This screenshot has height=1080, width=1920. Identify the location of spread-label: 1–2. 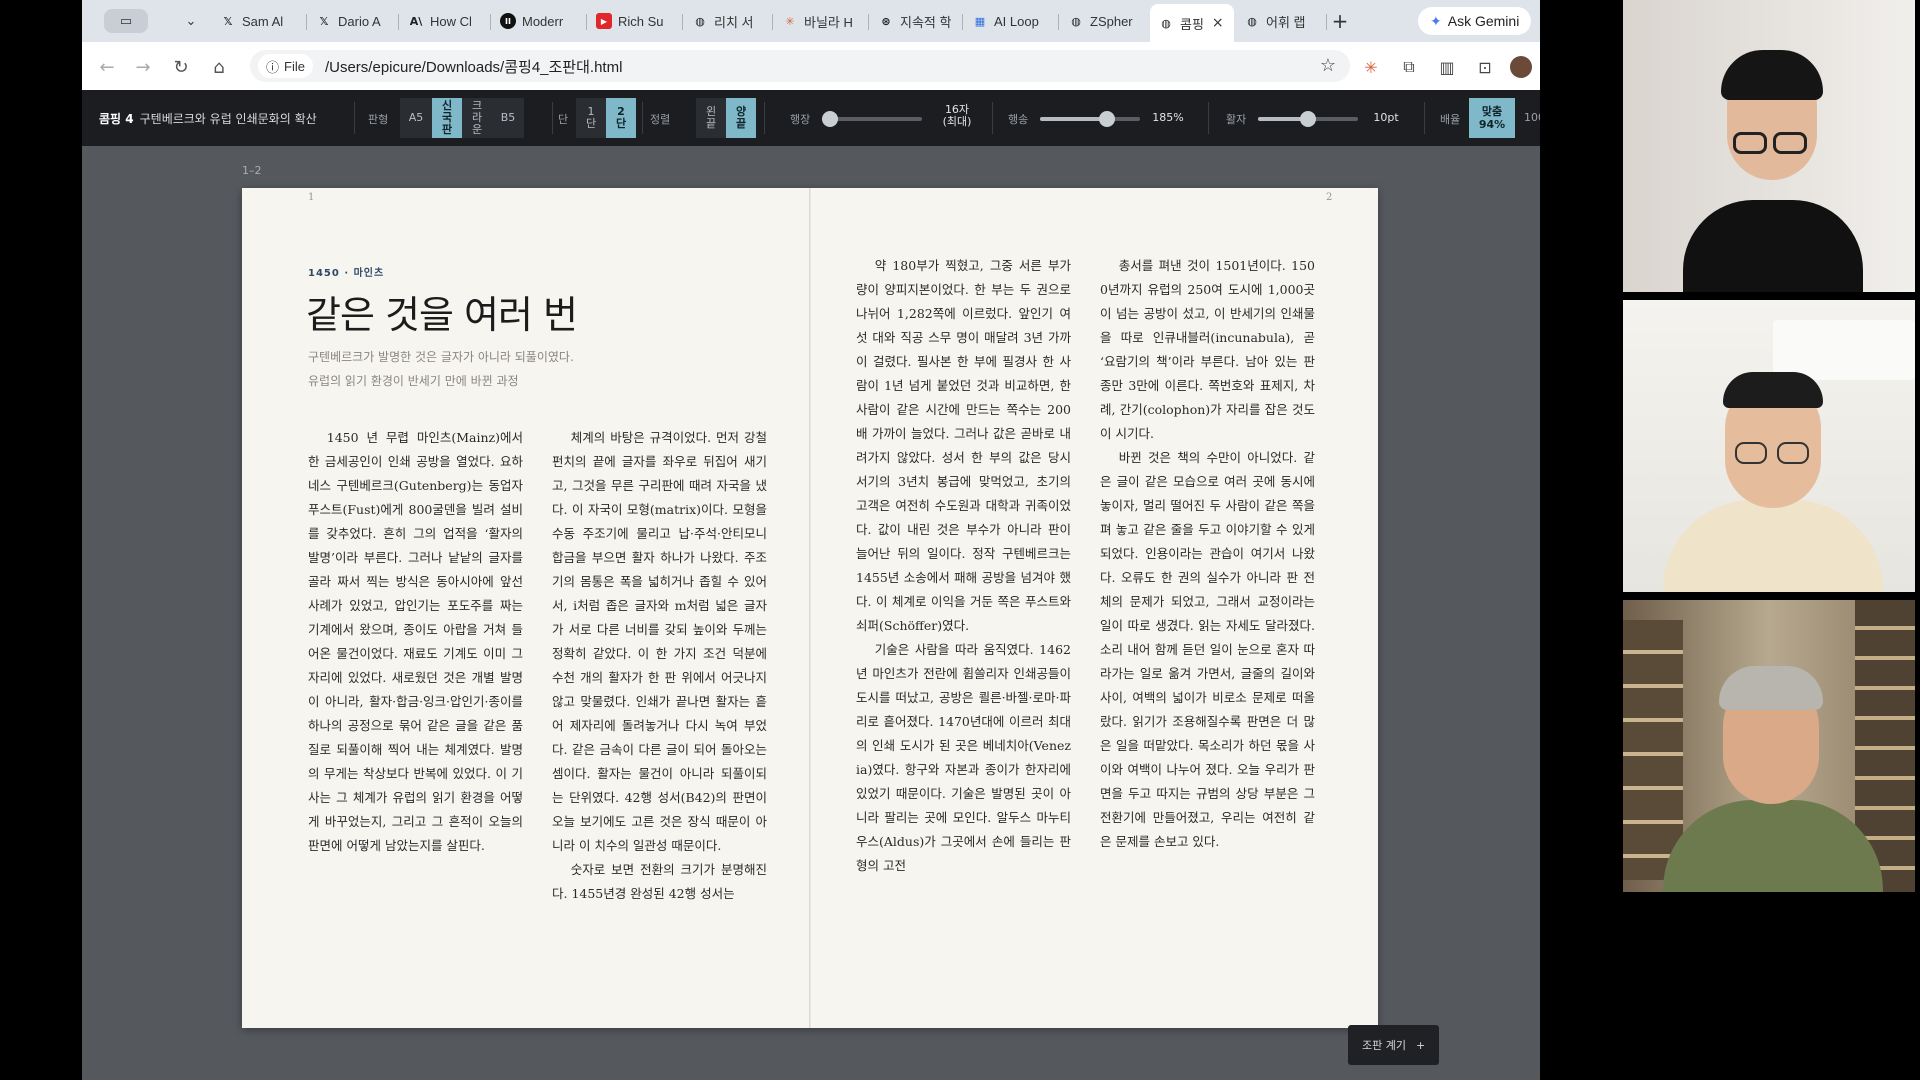
(252, 170).